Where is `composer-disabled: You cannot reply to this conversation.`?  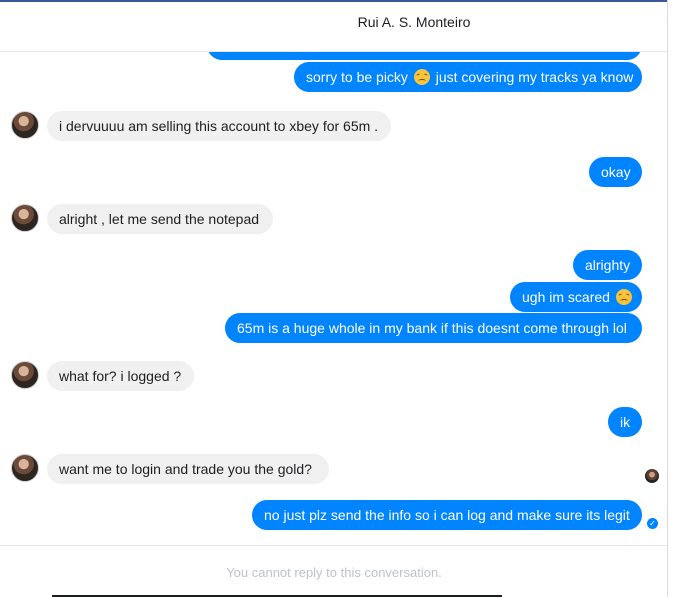
composer-disabled: You cannot reply to this conversation. is located at coordinates (334, 571).